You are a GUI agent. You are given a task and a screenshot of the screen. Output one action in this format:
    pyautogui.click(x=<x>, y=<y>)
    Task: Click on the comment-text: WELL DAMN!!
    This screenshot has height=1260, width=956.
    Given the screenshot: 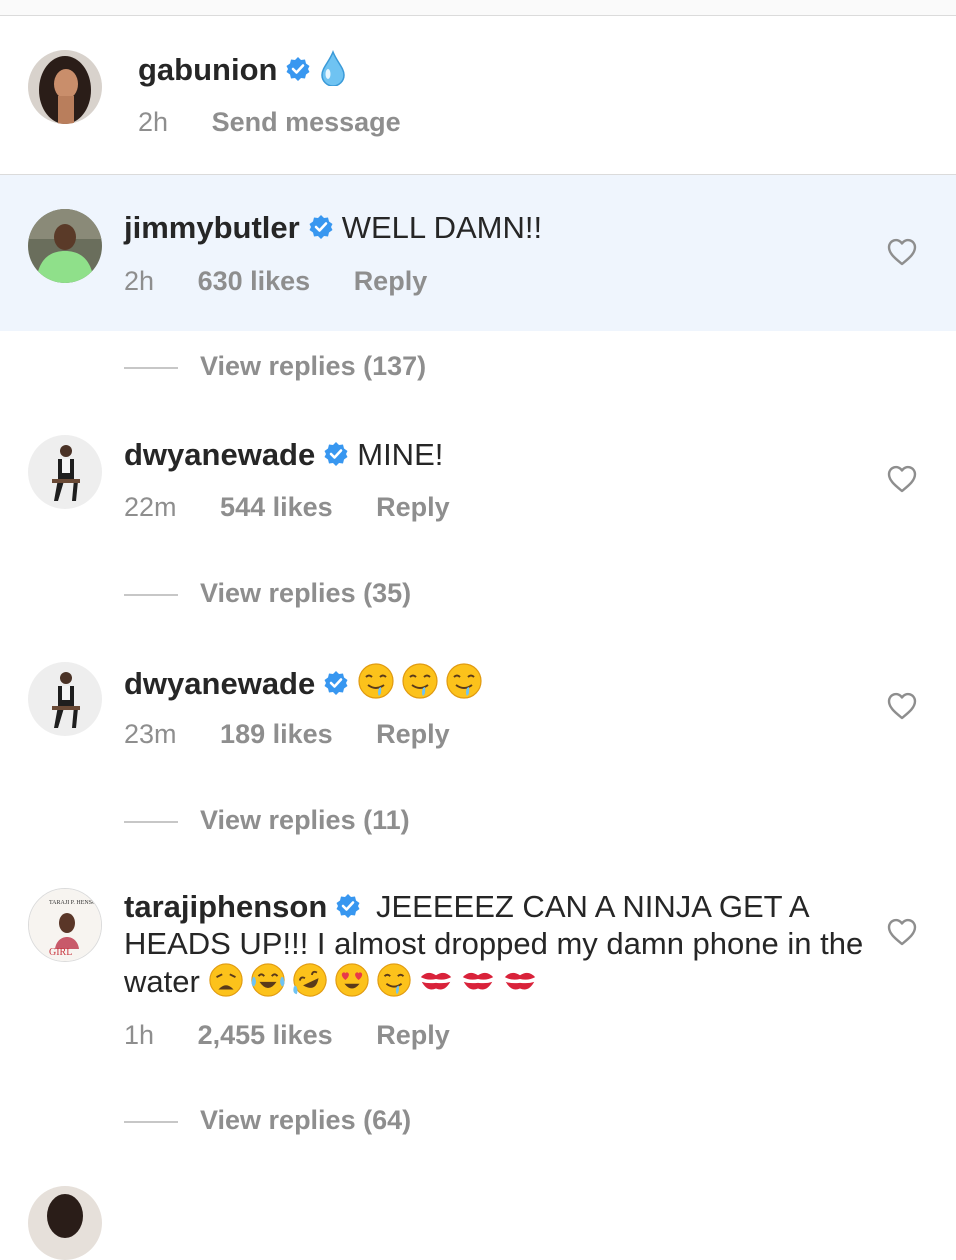 What is the action you would take?
    pyautogui.click(x=442, y=227)
    